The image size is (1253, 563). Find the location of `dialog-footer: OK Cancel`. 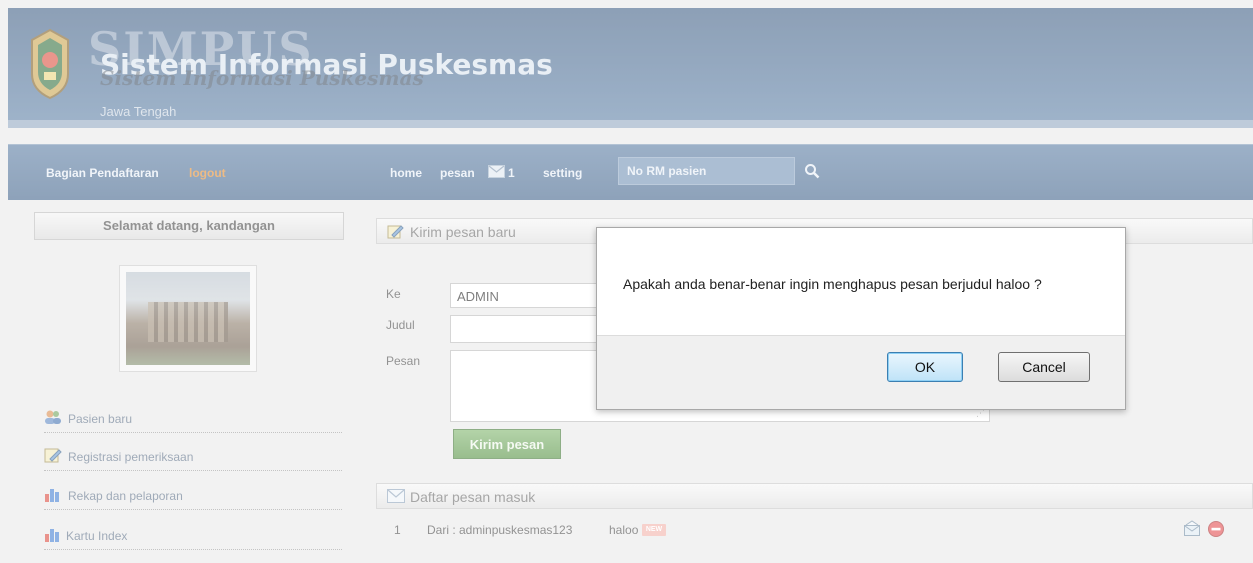

dialog-footer: OK Cancel is located at coordinates (861, 372).